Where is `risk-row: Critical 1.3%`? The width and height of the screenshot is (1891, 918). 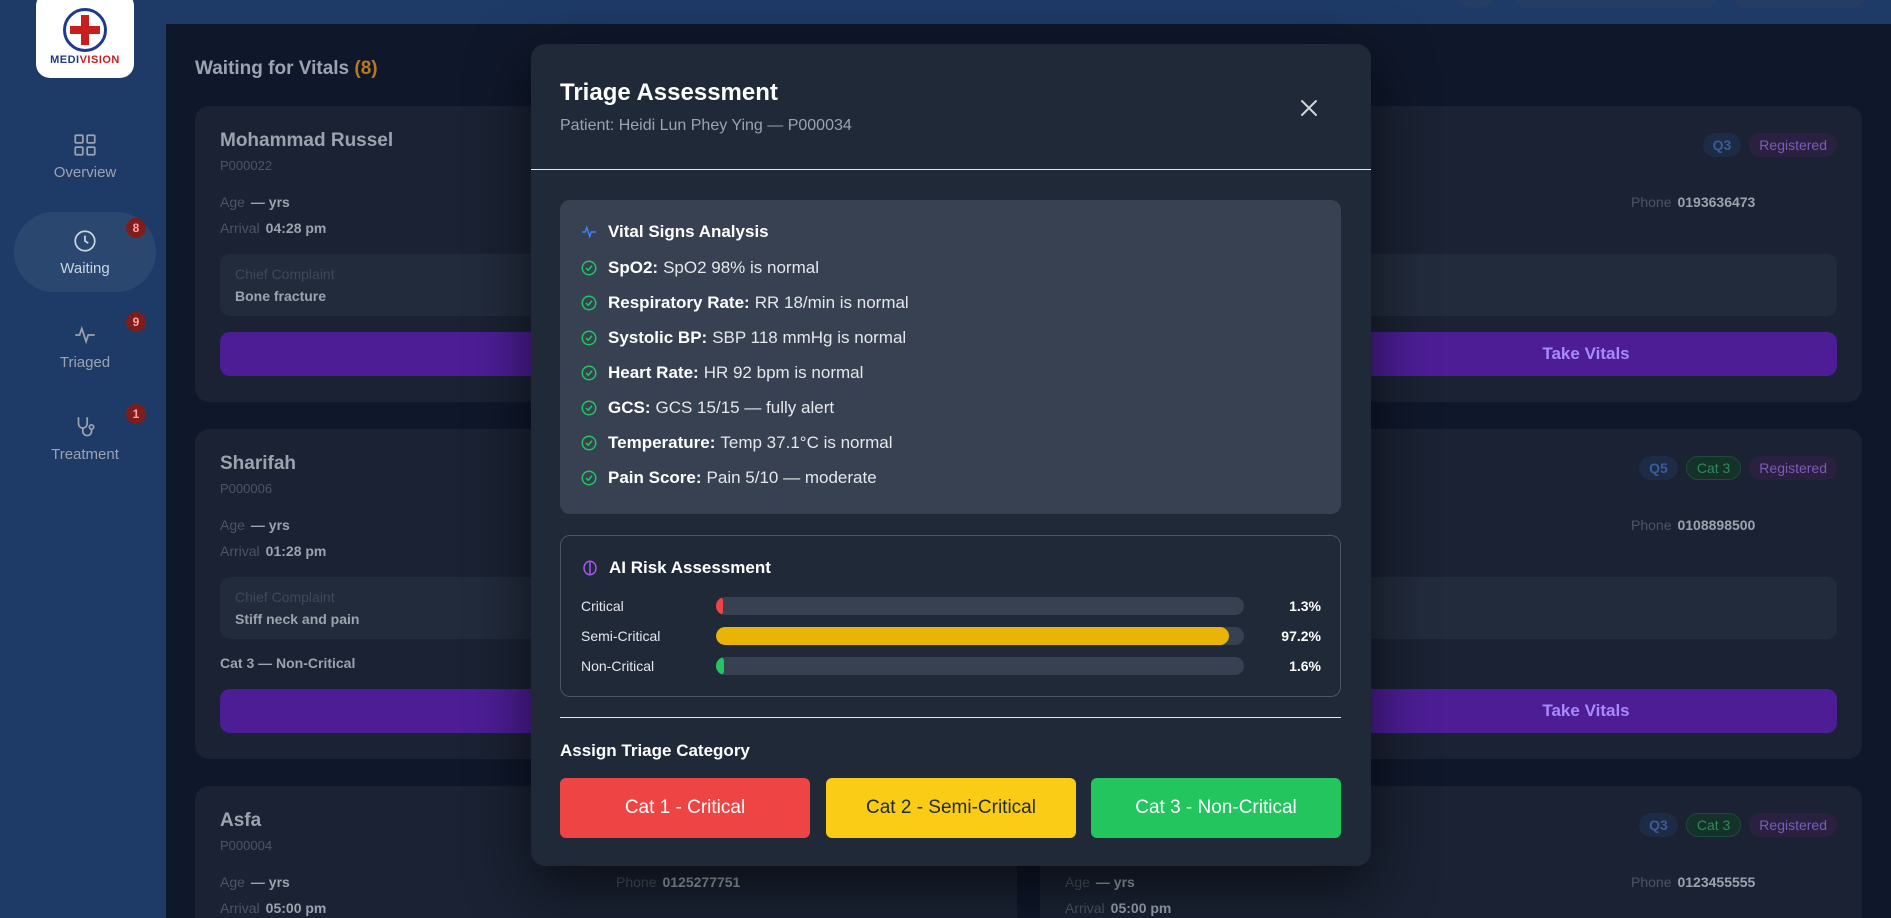 risk-row: Critical 1.3% is located at coordinates (951, 606).